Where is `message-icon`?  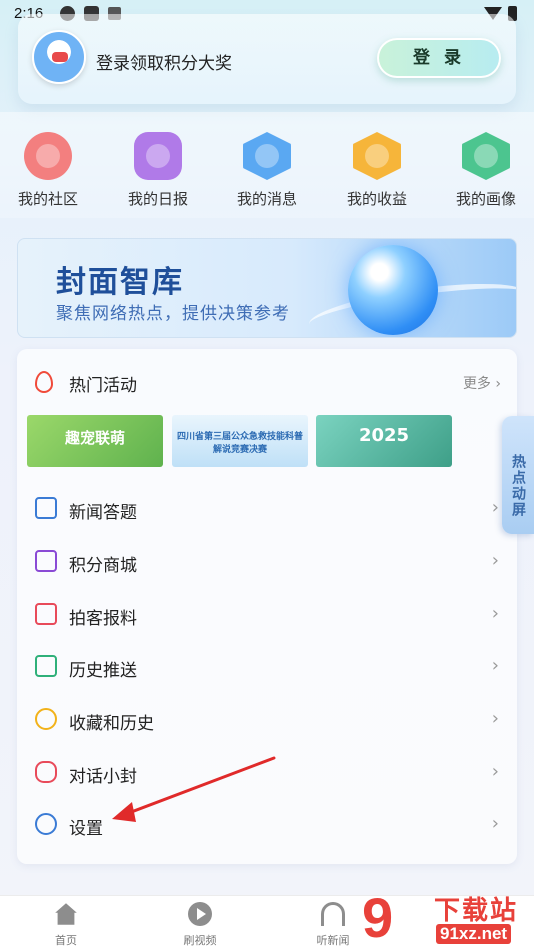
message-icon is located at coordinates (267, 156).